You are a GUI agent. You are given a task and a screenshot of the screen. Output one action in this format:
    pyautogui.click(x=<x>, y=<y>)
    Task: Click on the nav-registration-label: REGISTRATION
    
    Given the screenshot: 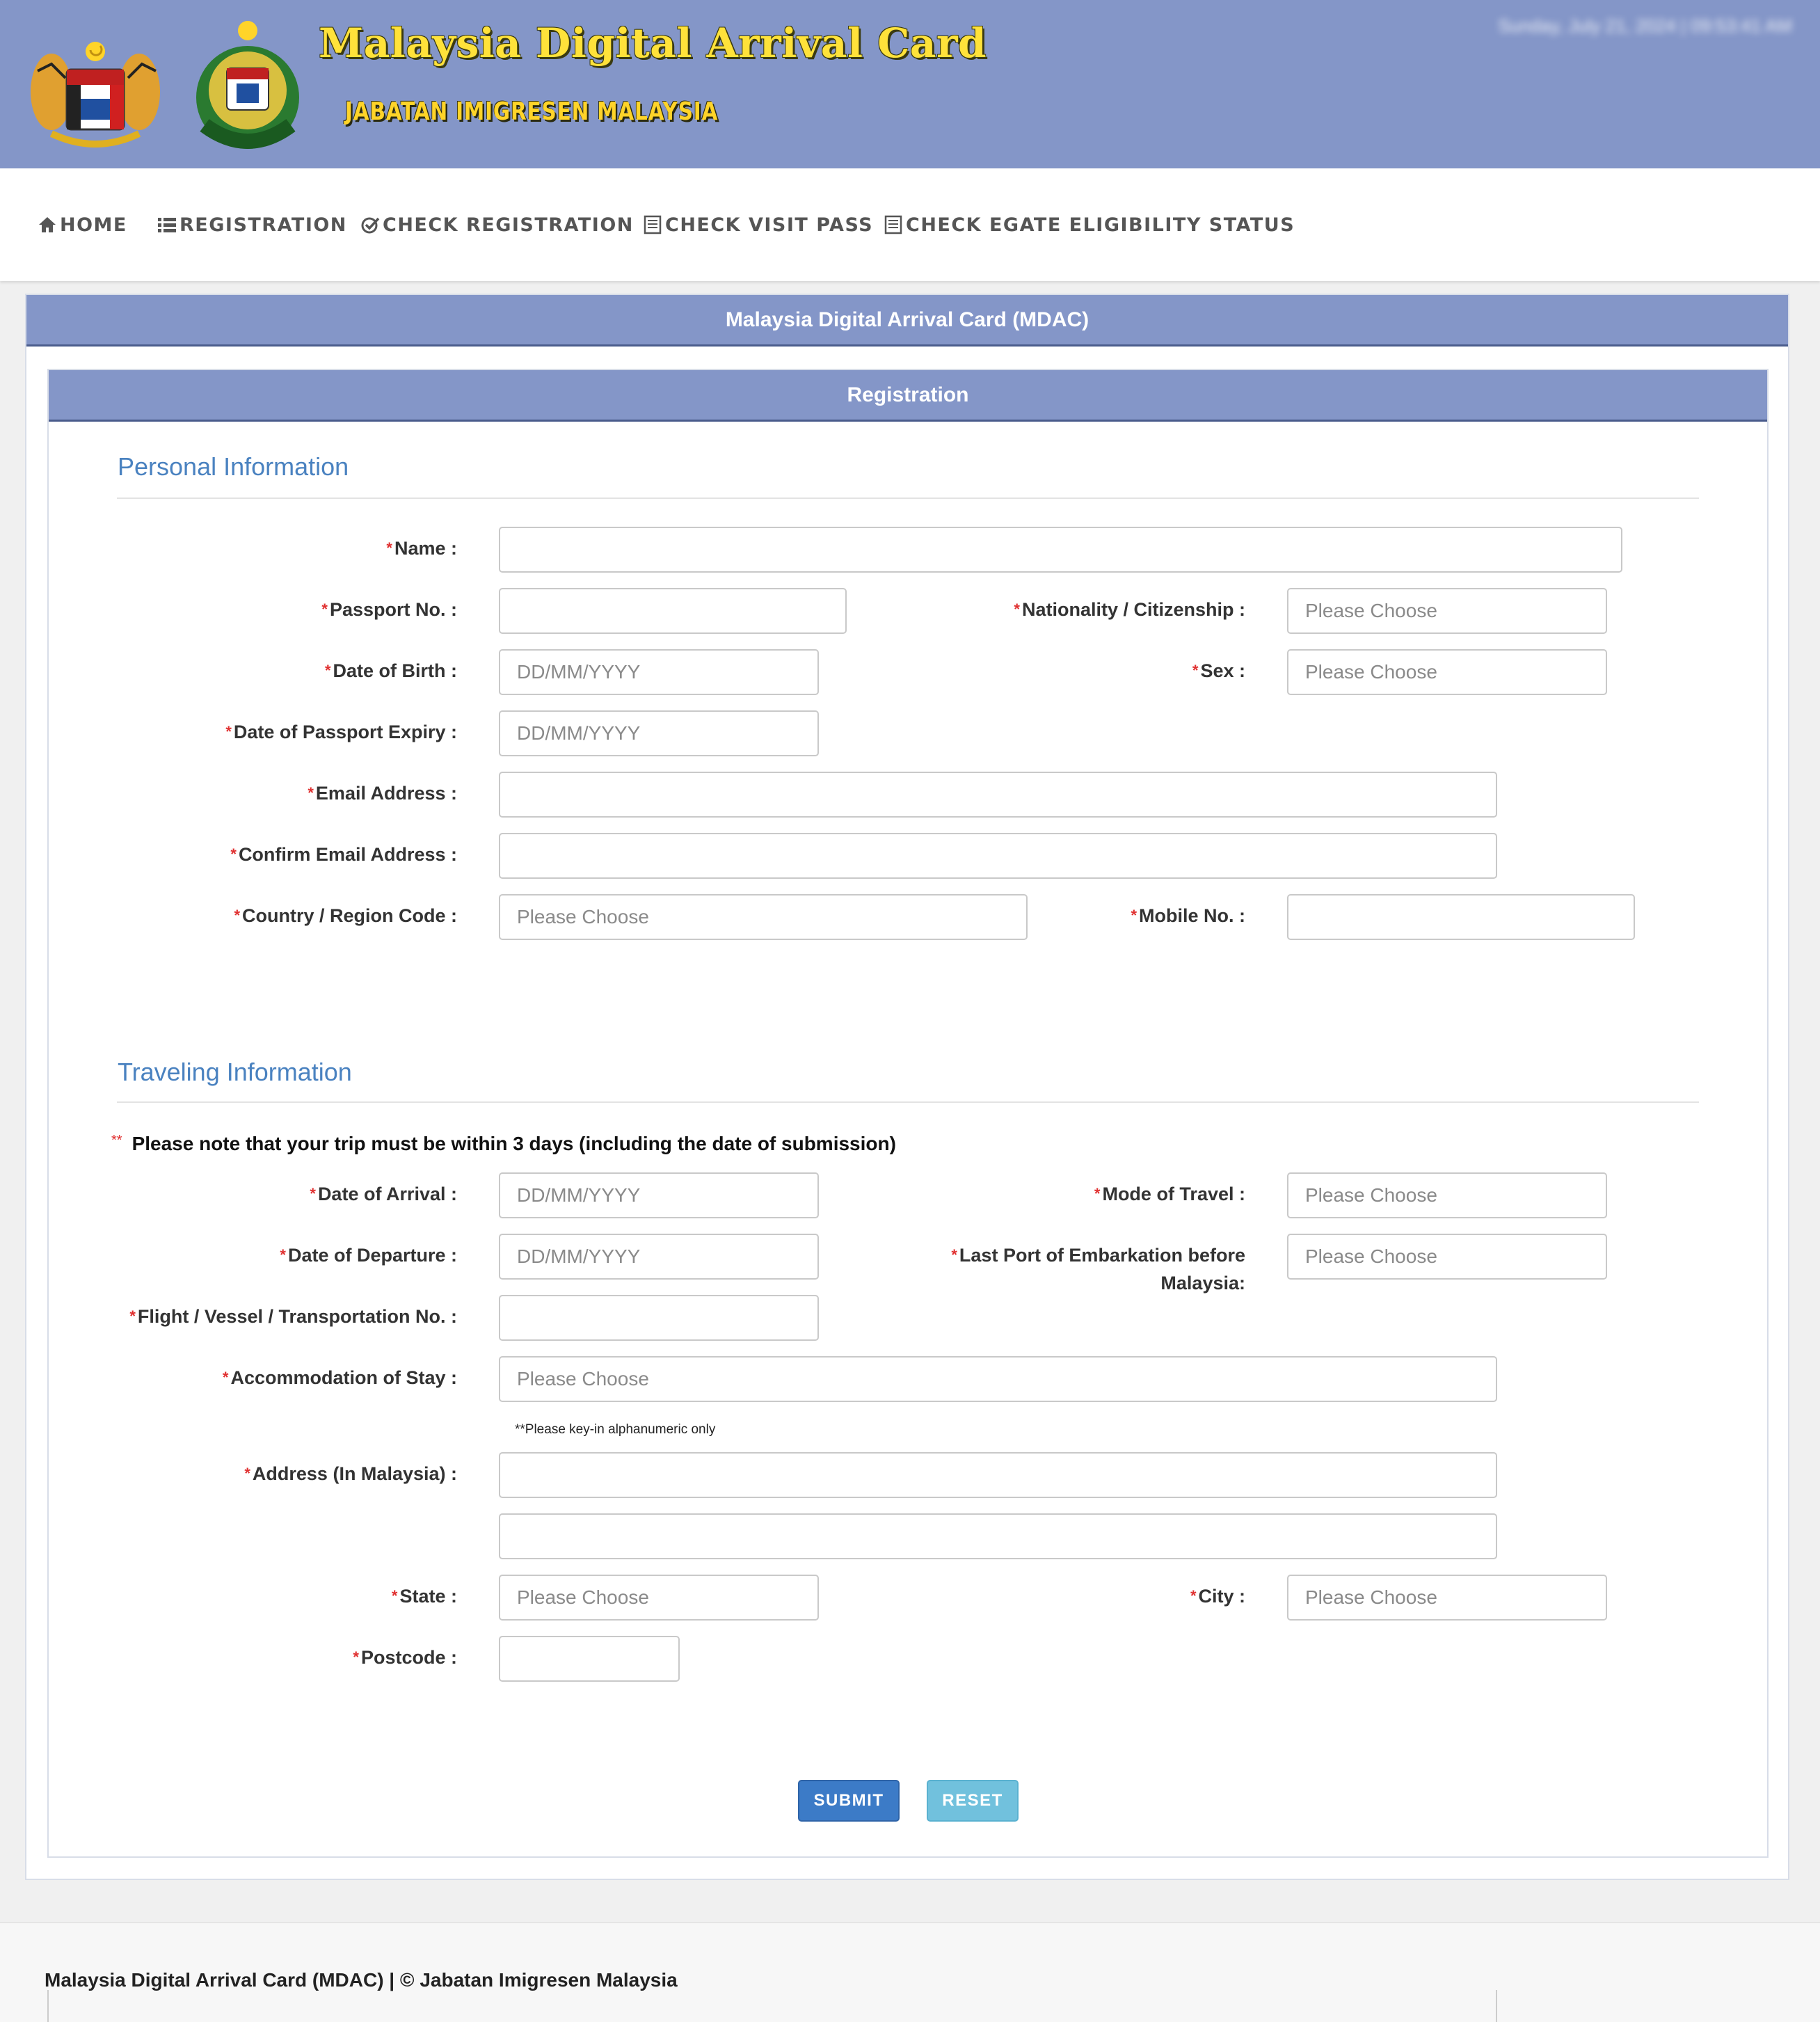 What is the action you would take?
    pyautogui.click(x=263, y=225)
    